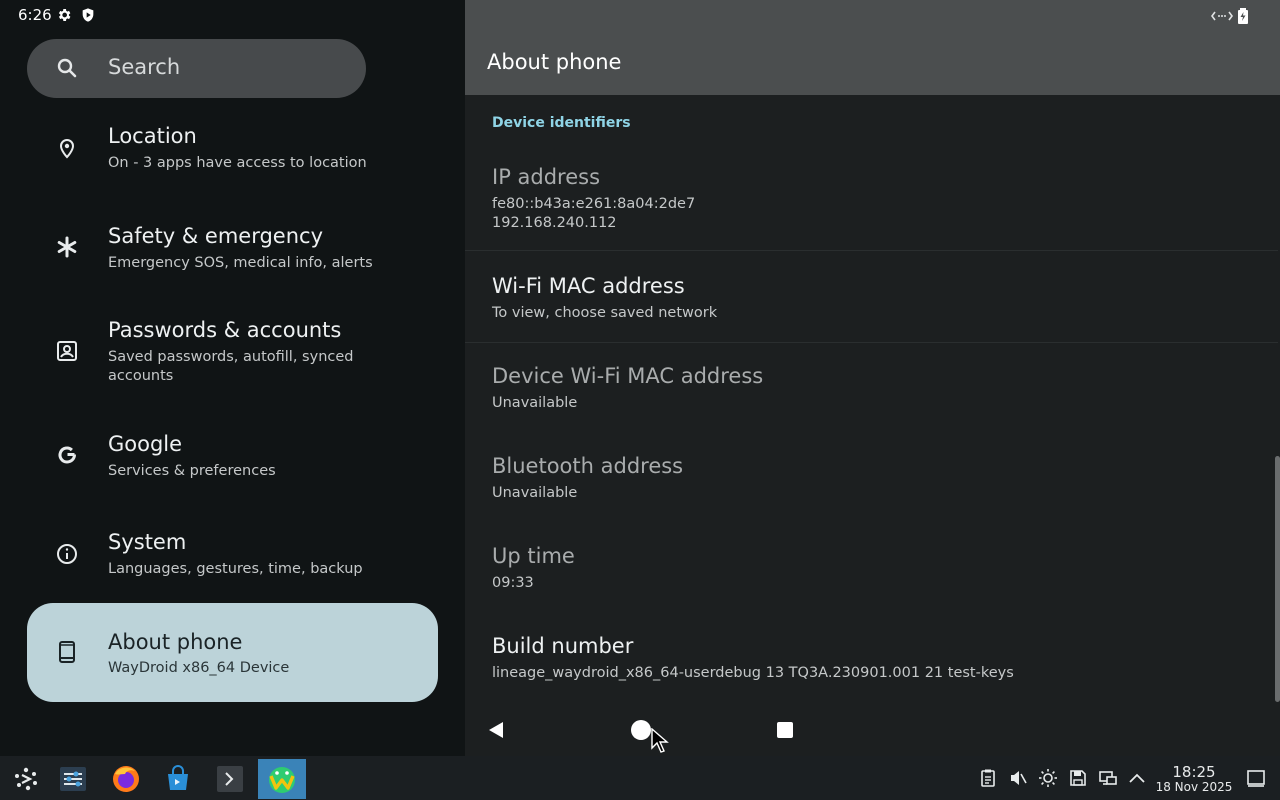  What do you see at coordinates (67, 455) in the screenshot?
I see `google-icon` at bounding box center [67, 455].